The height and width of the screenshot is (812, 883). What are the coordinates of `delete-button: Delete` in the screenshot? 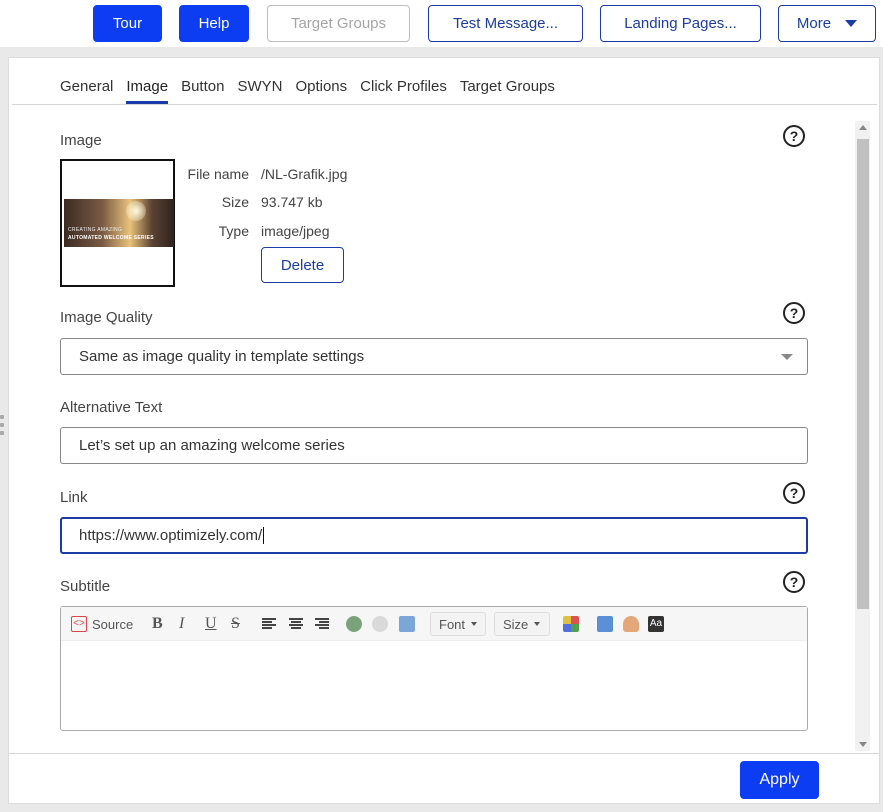 It's located at (302, 265).